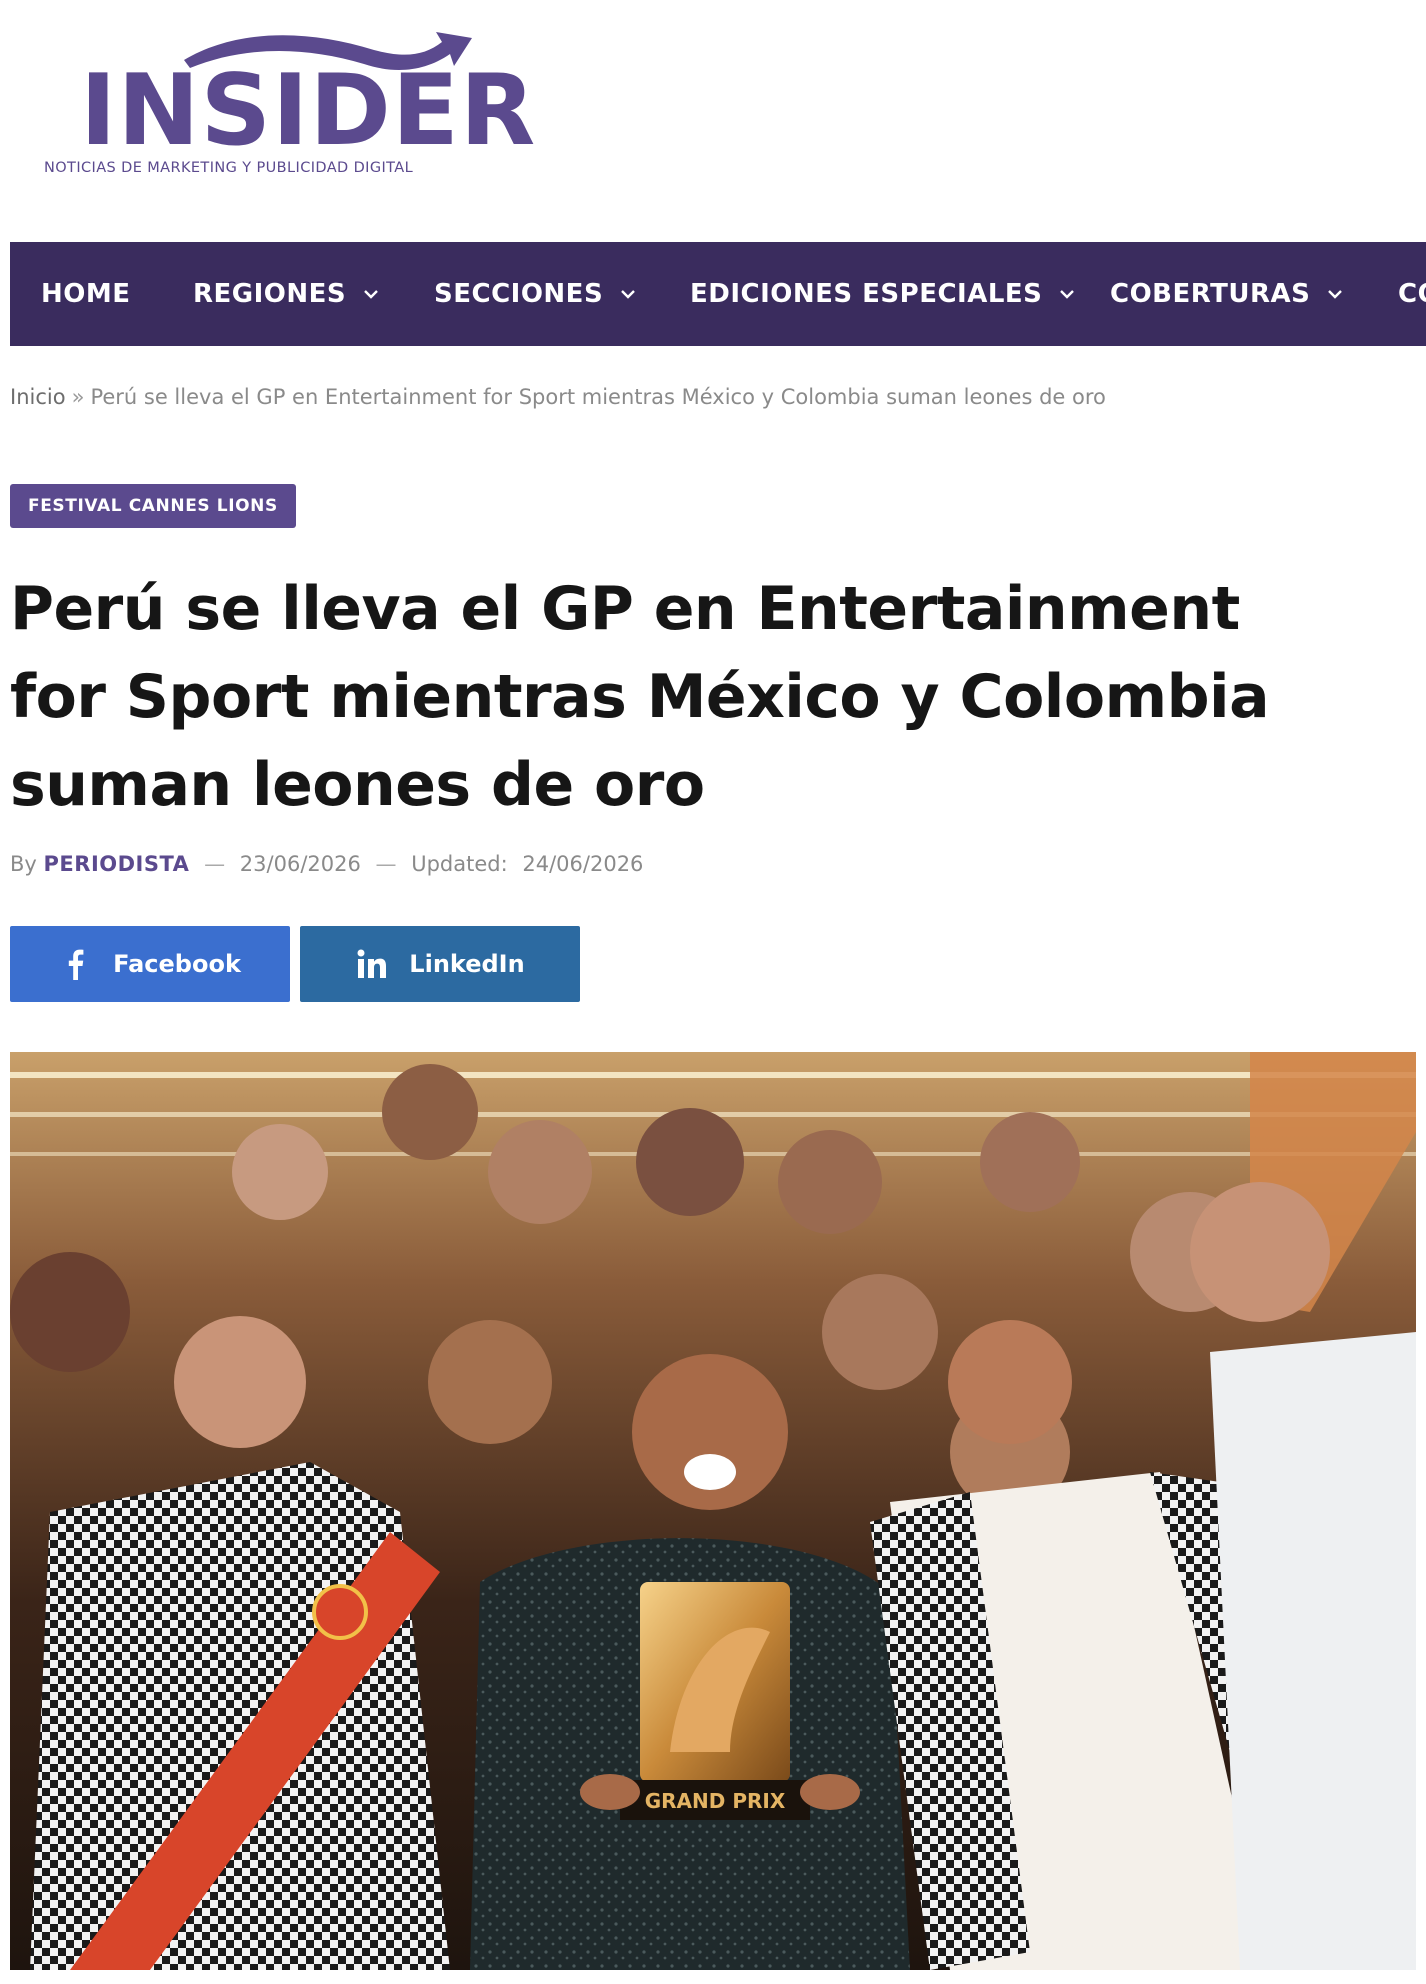 This screenshot has height=1984, width=1426. What do you see at coordinates (372, 963) in the screenshot?
I see `linkedin-icon` at bounding box center [372, 963].